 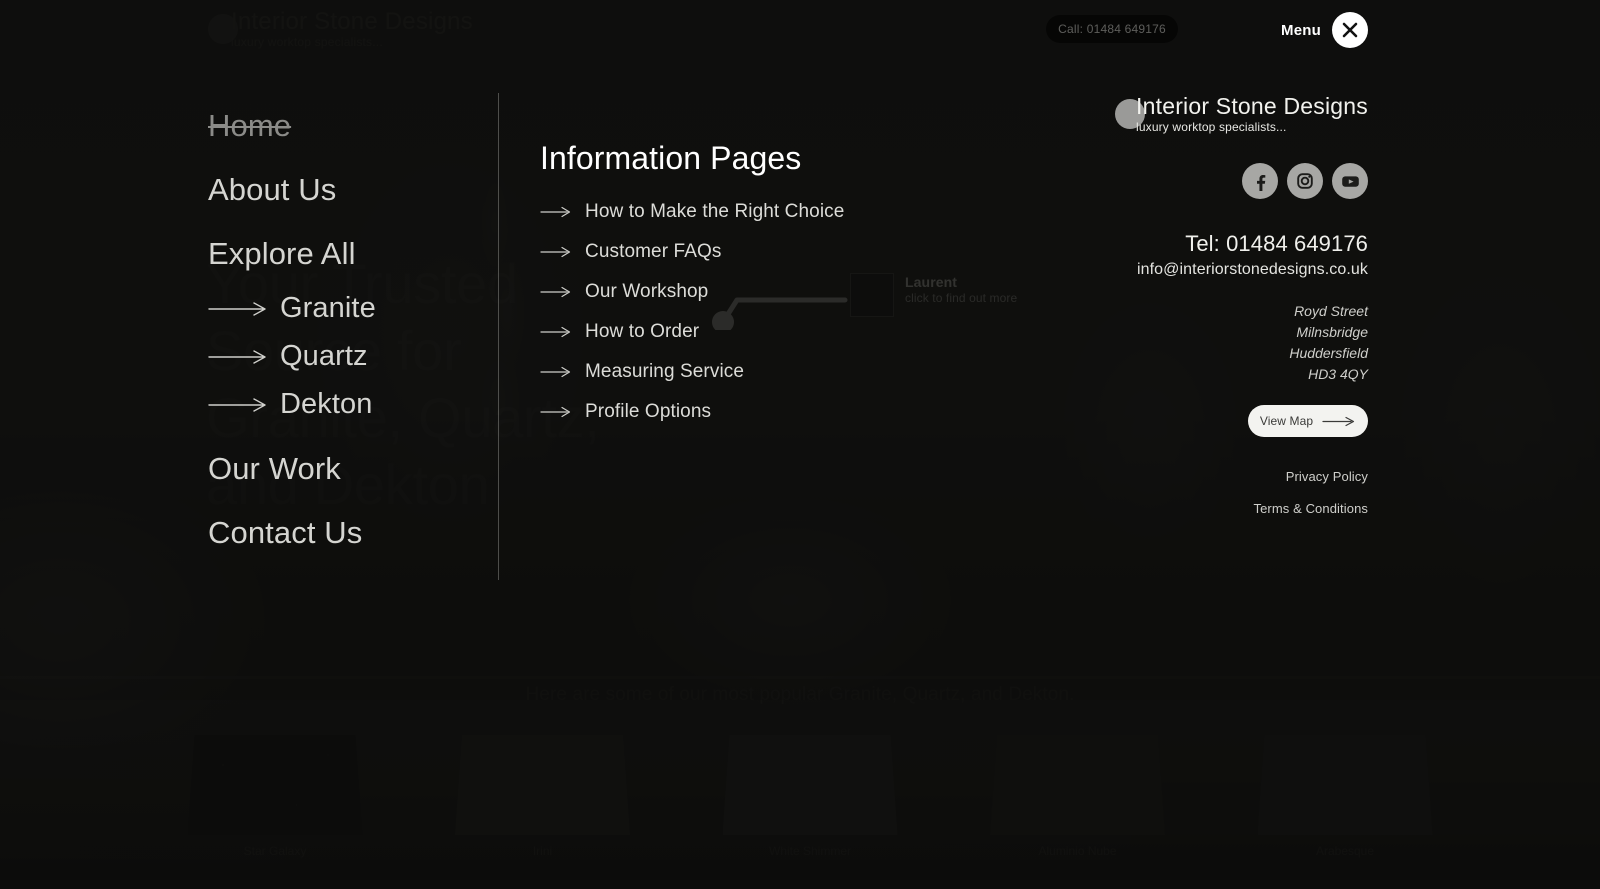 What do you see at coordinates (1286, 421) in the screenshot?
I see `view-map-label: View Map` at bounding box center [1286, 421].